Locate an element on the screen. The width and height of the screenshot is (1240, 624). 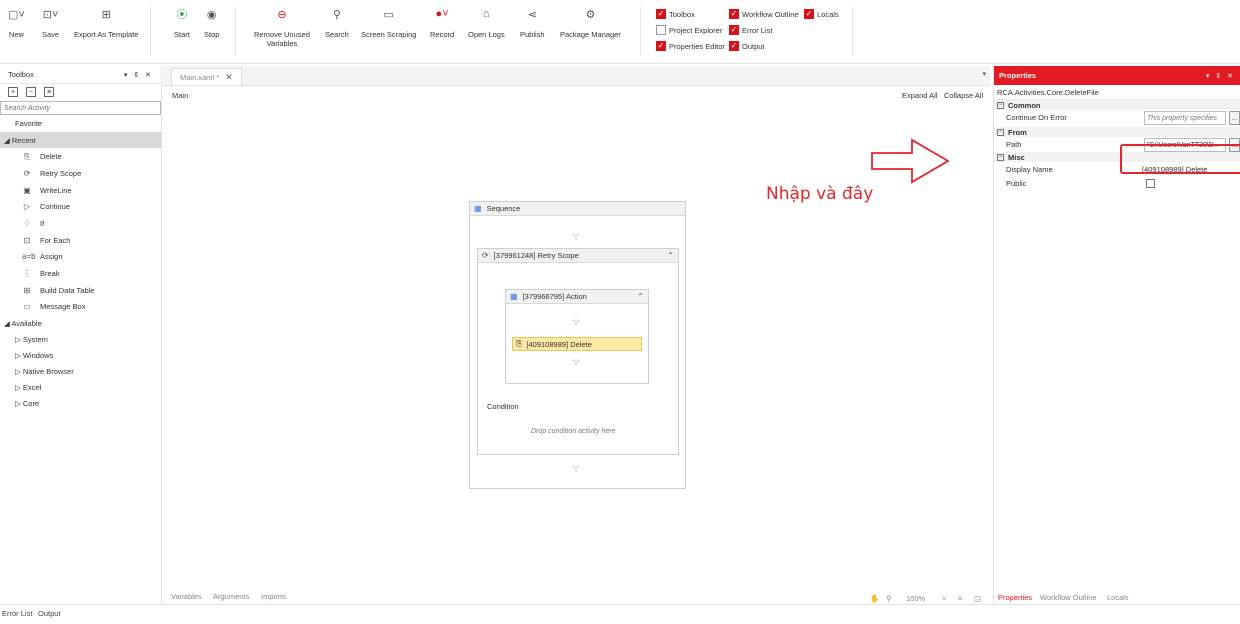
logs-icon: ⌂ is located at coordinates (486, 14).